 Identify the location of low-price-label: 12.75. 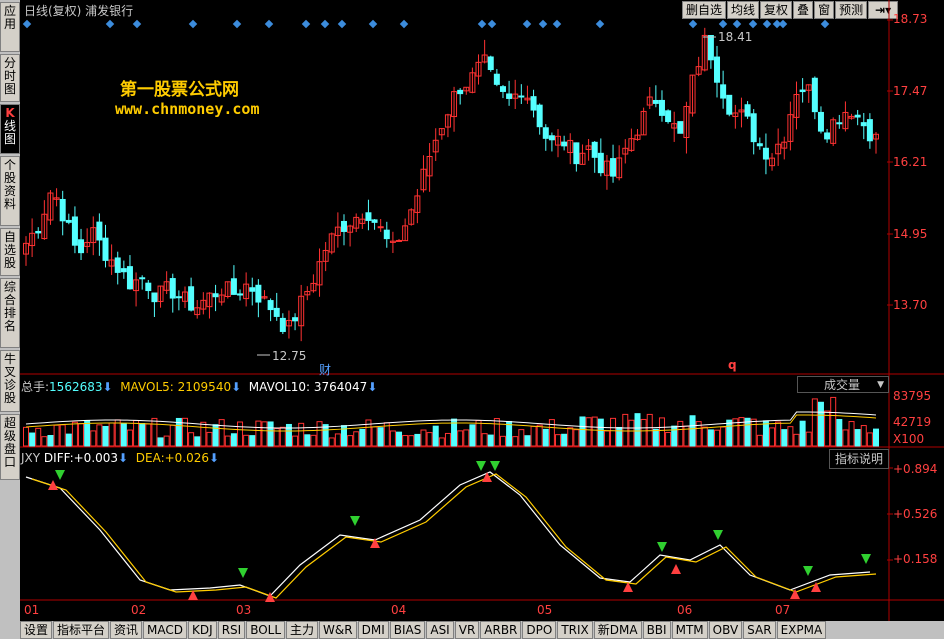
(289, 356).